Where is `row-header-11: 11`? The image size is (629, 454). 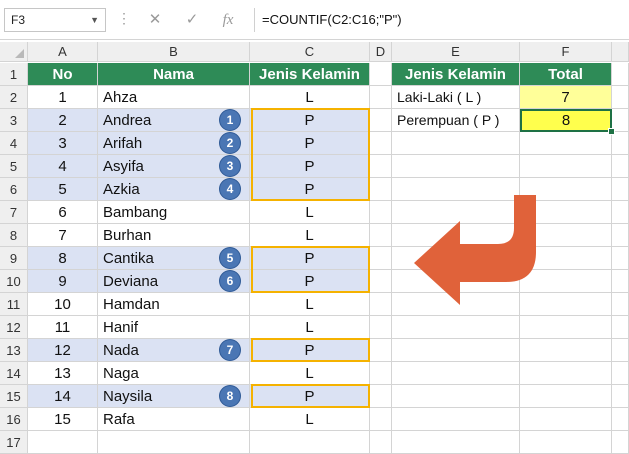 row-header-11: 11 is located at coordinates (14, 304).